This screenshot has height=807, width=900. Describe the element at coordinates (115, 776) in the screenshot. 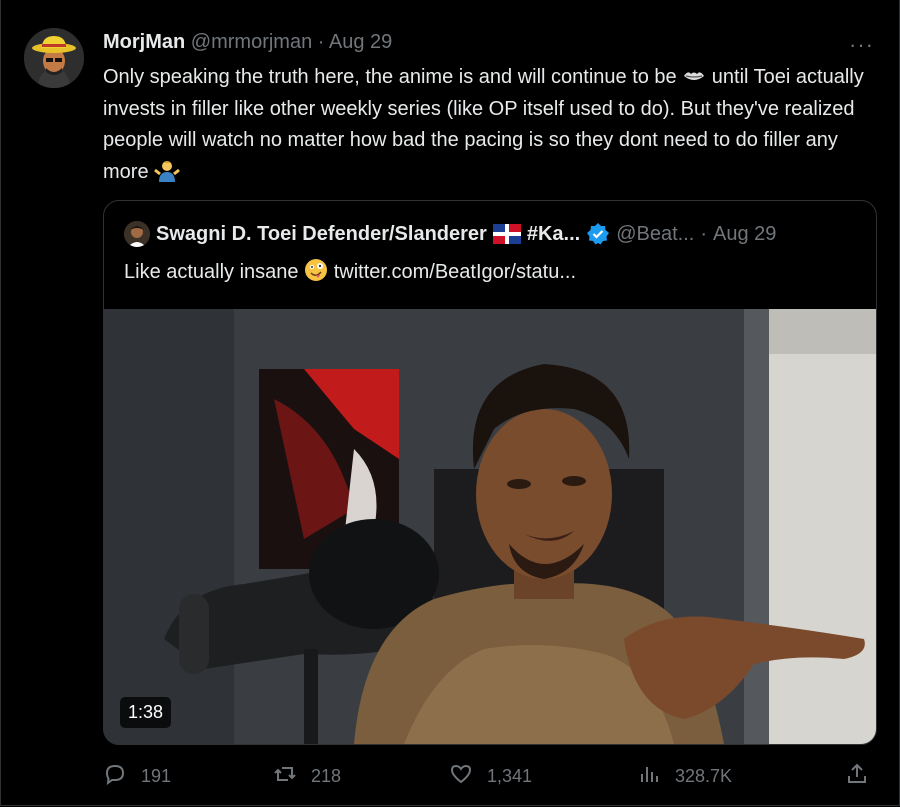

I see `reply-icon` at that location.